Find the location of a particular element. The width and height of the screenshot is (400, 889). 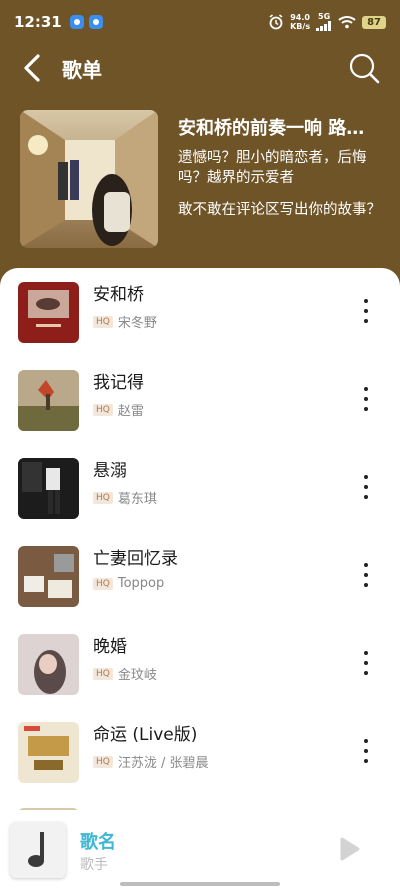

net-speed-unit: KB/s is located at coordinates (300, 26).